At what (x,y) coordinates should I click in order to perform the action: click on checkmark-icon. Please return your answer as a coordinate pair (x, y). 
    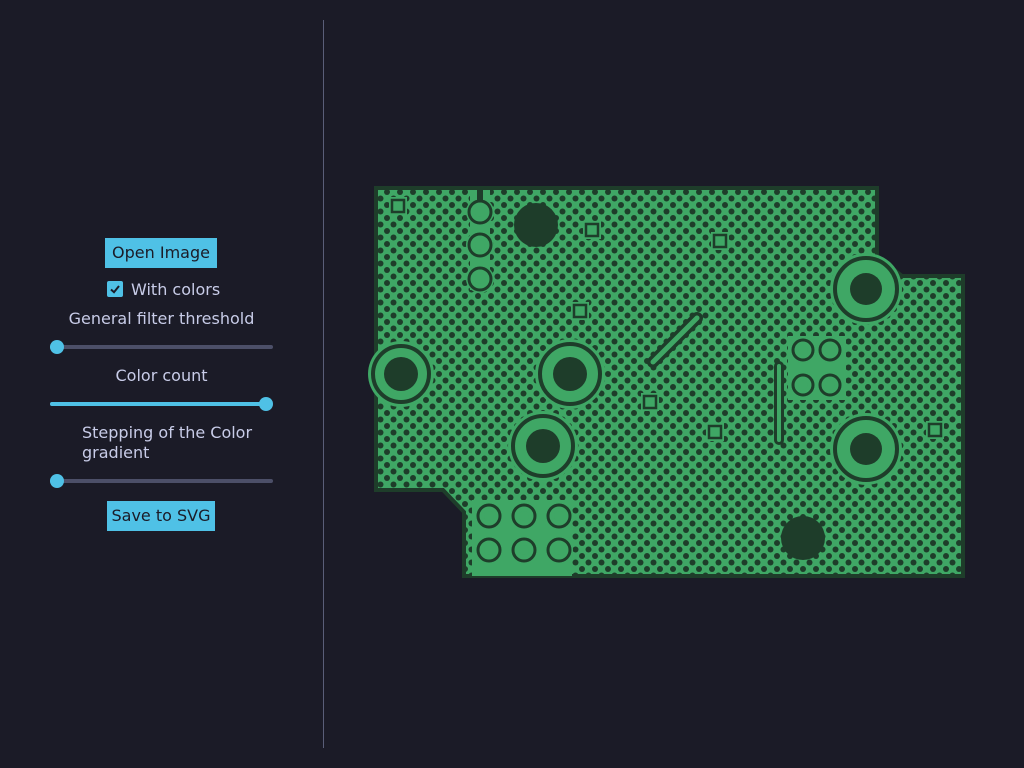
    Looking at the image, I should click on (115, 289).